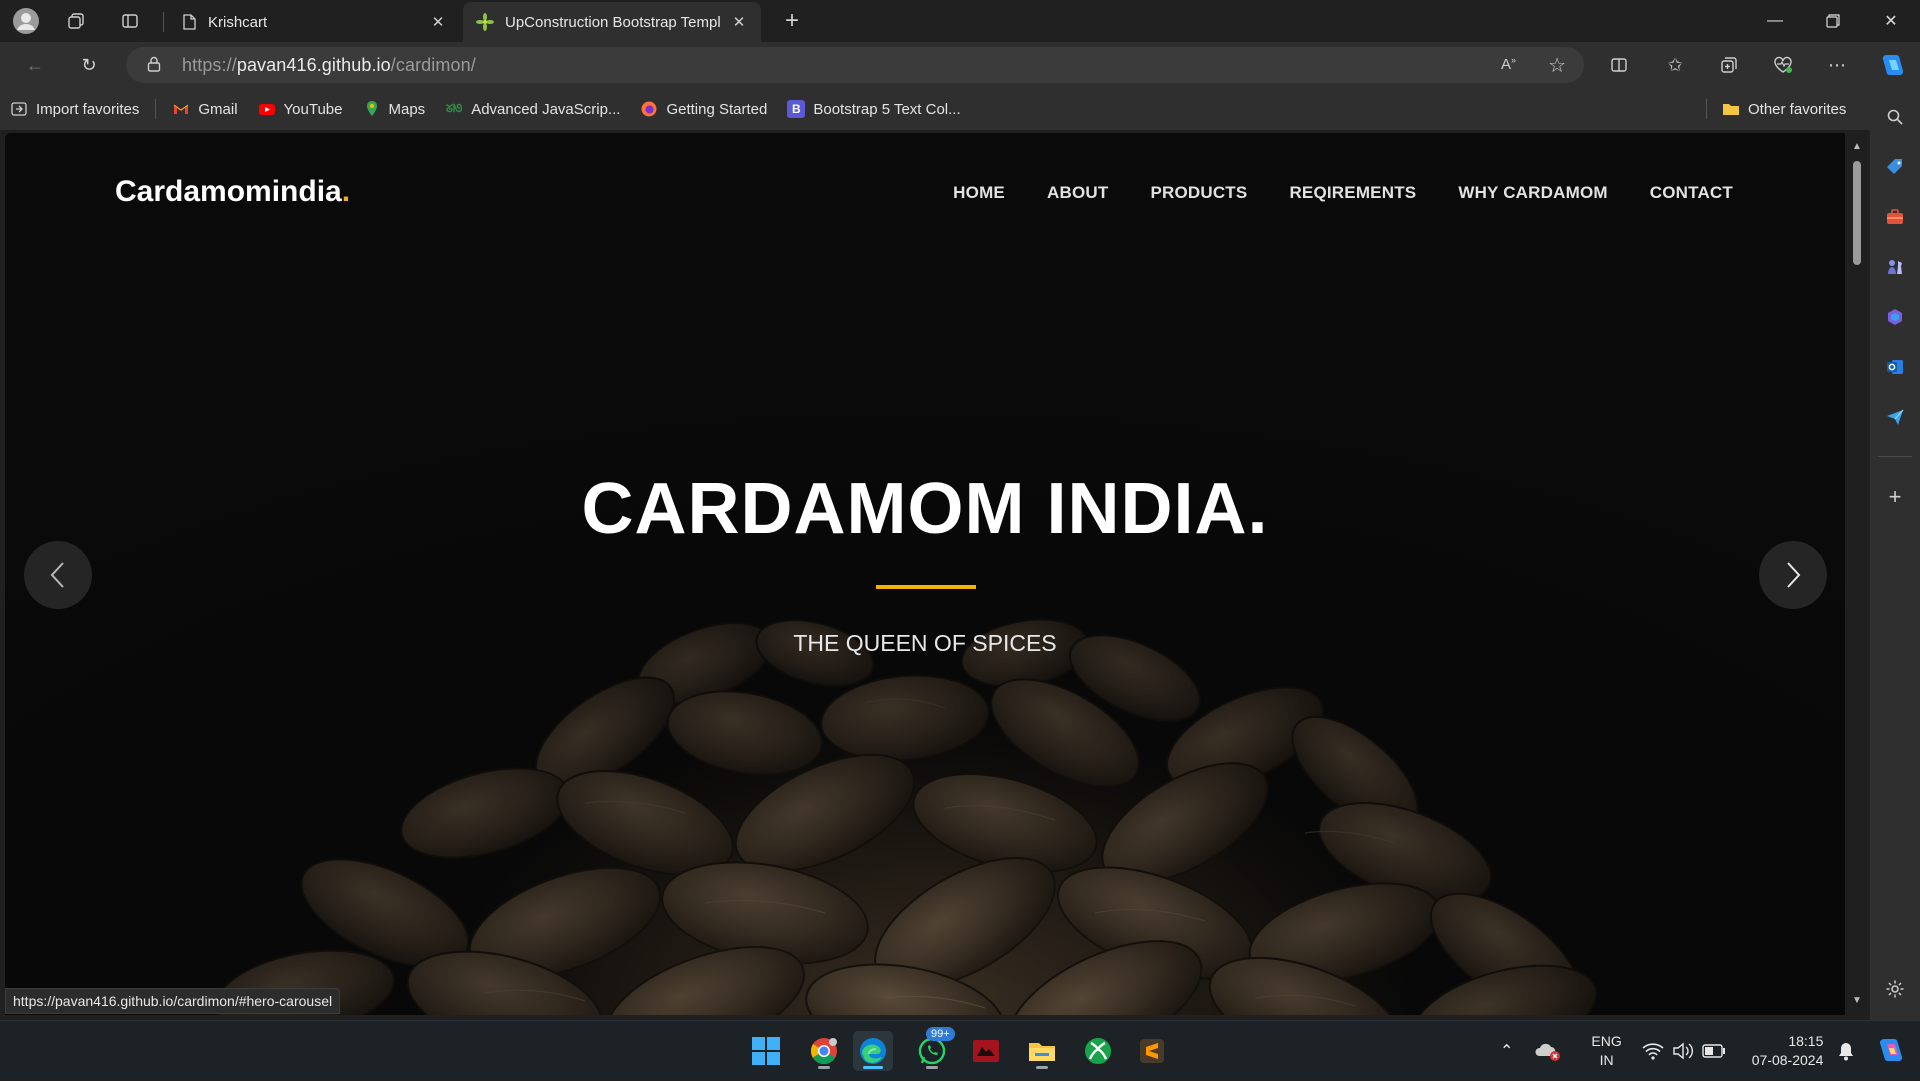  What do you see at coordinates (1532, 193) in the screenshot?
I see `nav-why-cardamom: WHY CARDAMOM` at bounding box center [1532, 193].